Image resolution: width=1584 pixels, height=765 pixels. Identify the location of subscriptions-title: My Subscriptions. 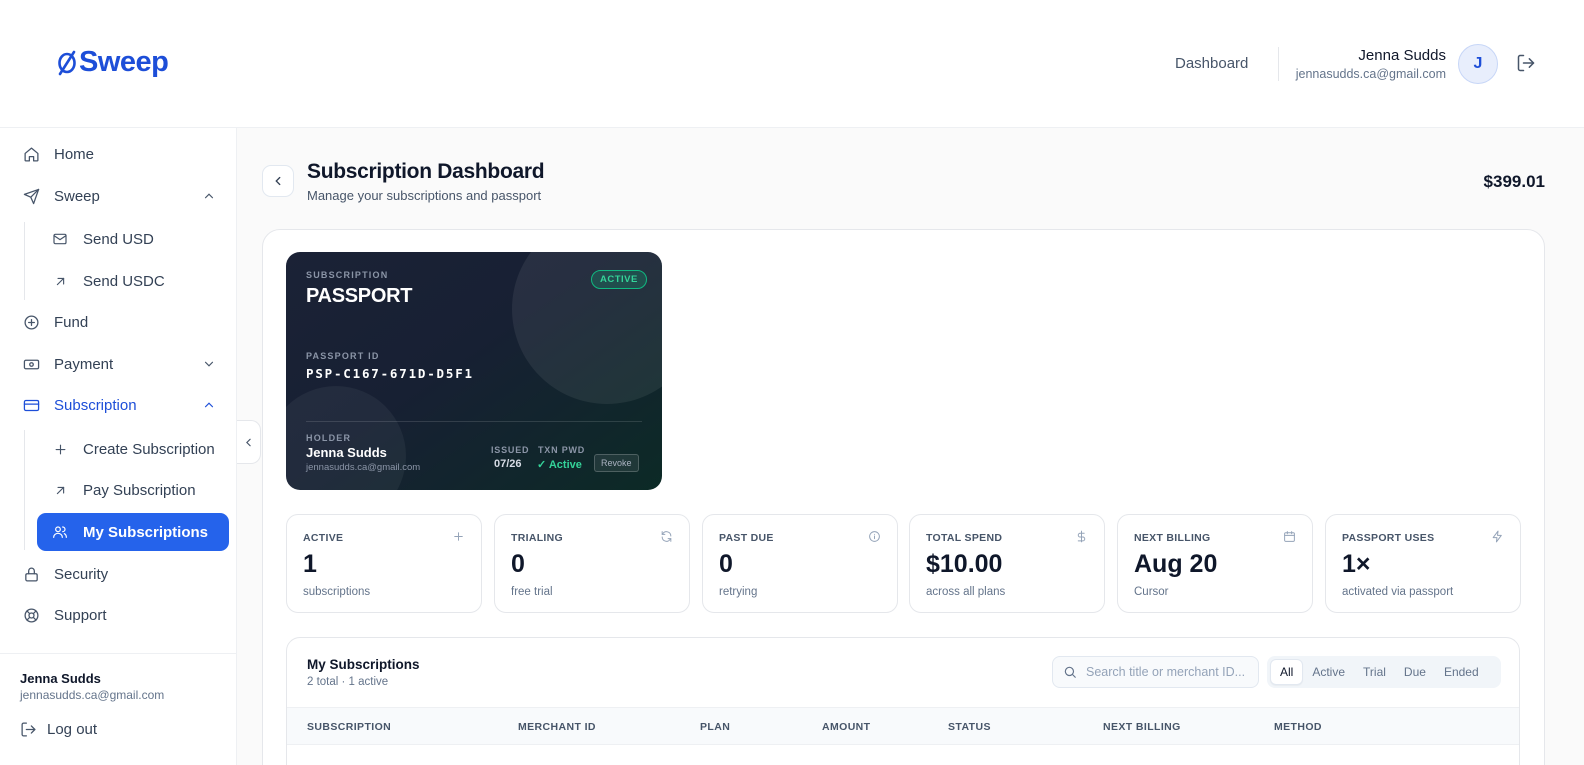
(363, 664).